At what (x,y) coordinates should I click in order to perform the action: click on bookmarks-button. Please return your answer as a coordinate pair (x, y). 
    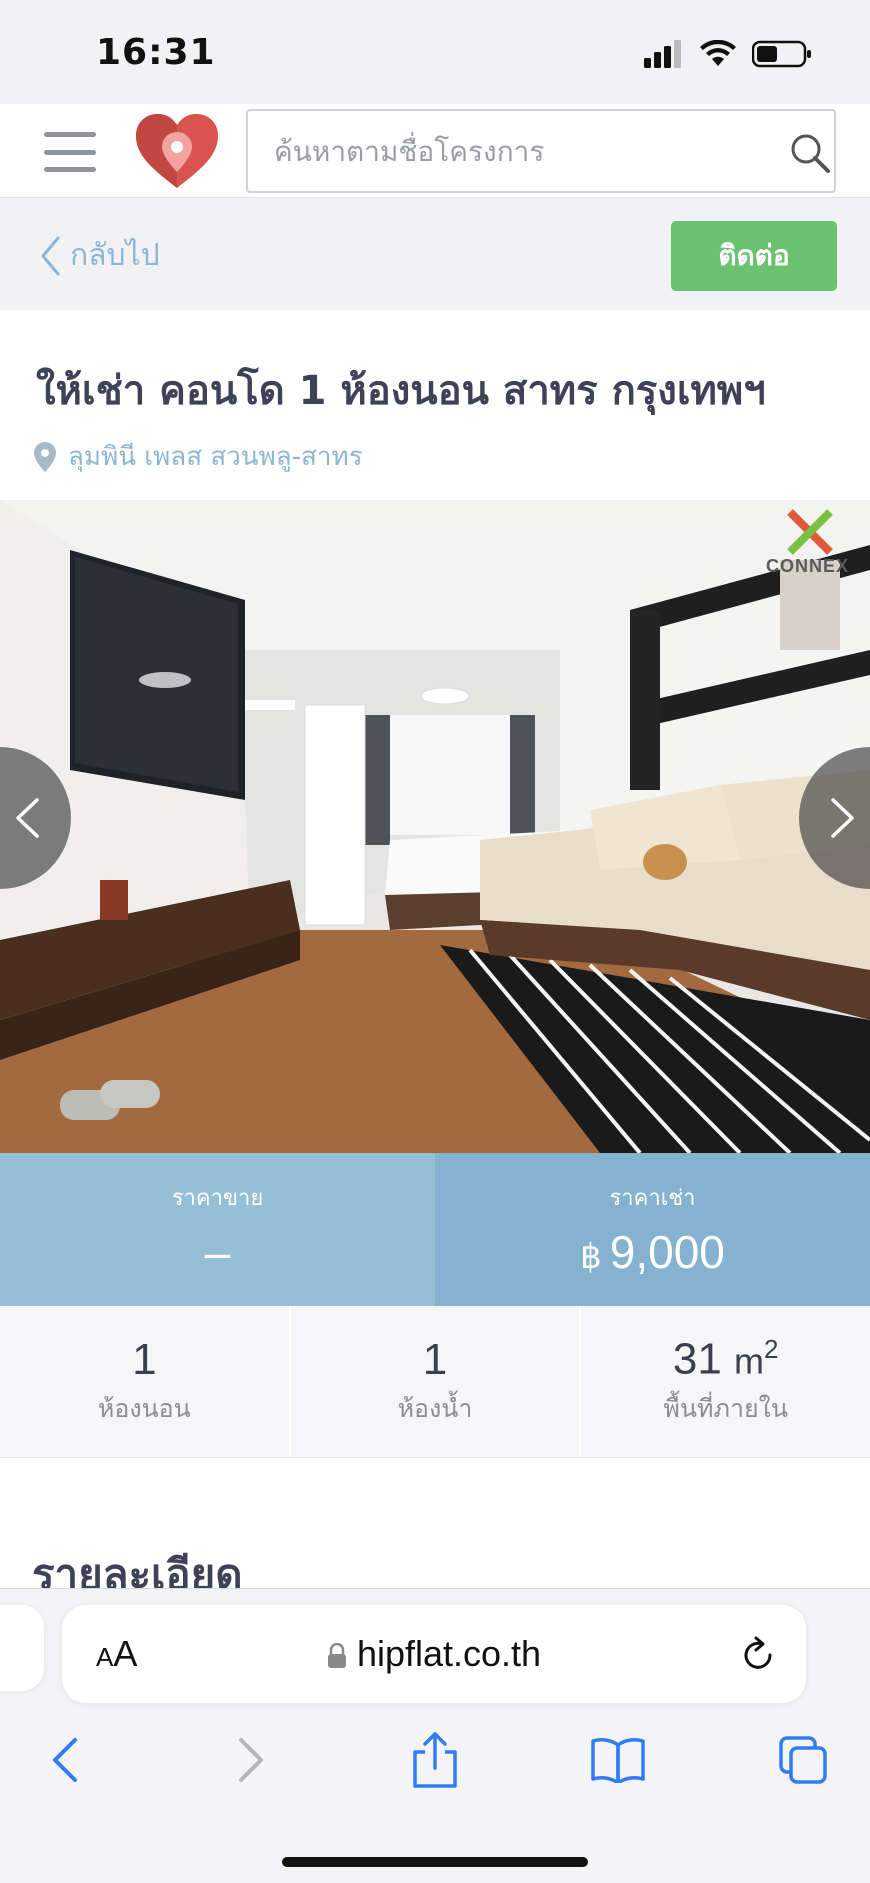
    Looking at the image, I should click on (618, 1760).